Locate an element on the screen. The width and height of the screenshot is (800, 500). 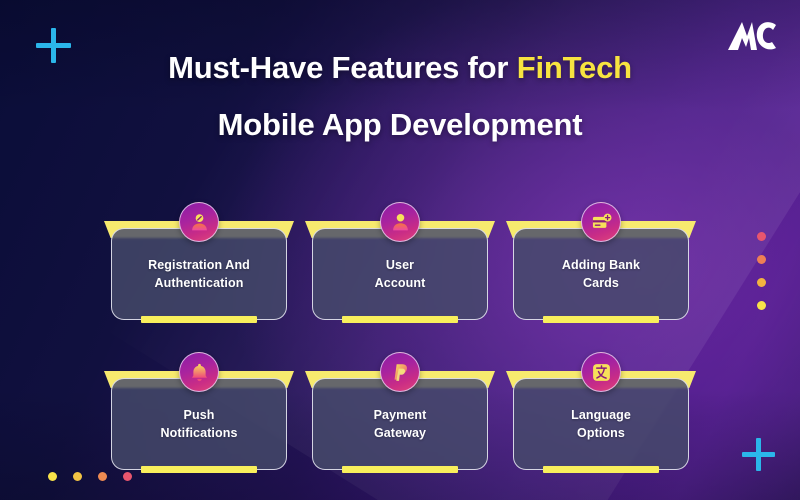
feature-card-language-options: Language Options is located at coordinates (601, 412).